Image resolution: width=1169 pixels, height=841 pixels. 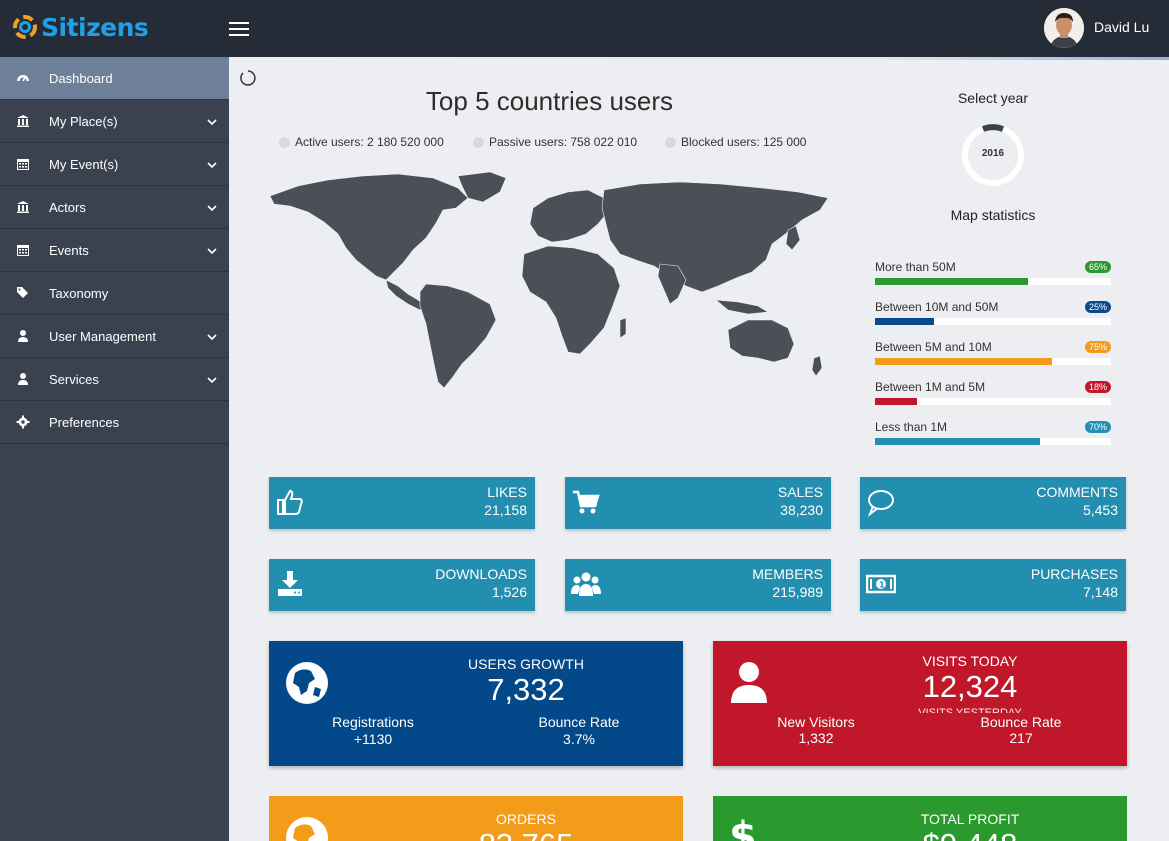 What do you see at coordinates (915, 267) in the screenshot?
I see `map-stat-label: More than 50M` at bounding box center [915, 267].